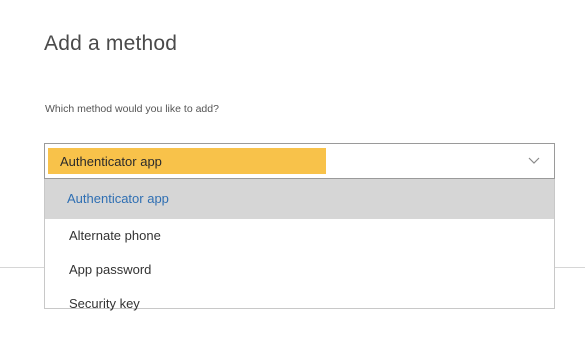  What do you see at coordinates (534, 160) in the screenshot?
I see `chevron-down-icon` at bounding box center [534, 160].